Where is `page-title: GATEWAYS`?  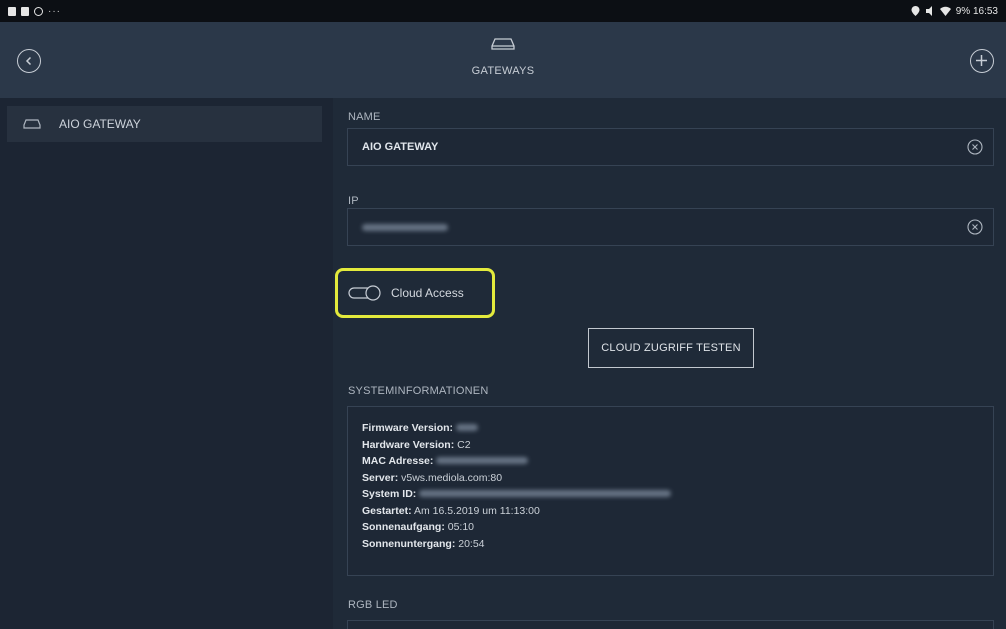 page-title: GATEWAYS is located at coordinates (503, 71).